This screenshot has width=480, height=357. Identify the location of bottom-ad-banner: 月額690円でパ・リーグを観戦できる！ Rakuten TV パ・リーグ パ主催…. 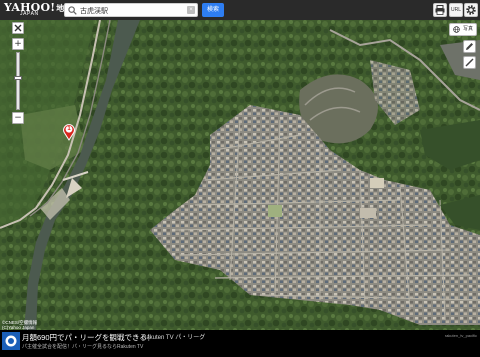
(240, 343).